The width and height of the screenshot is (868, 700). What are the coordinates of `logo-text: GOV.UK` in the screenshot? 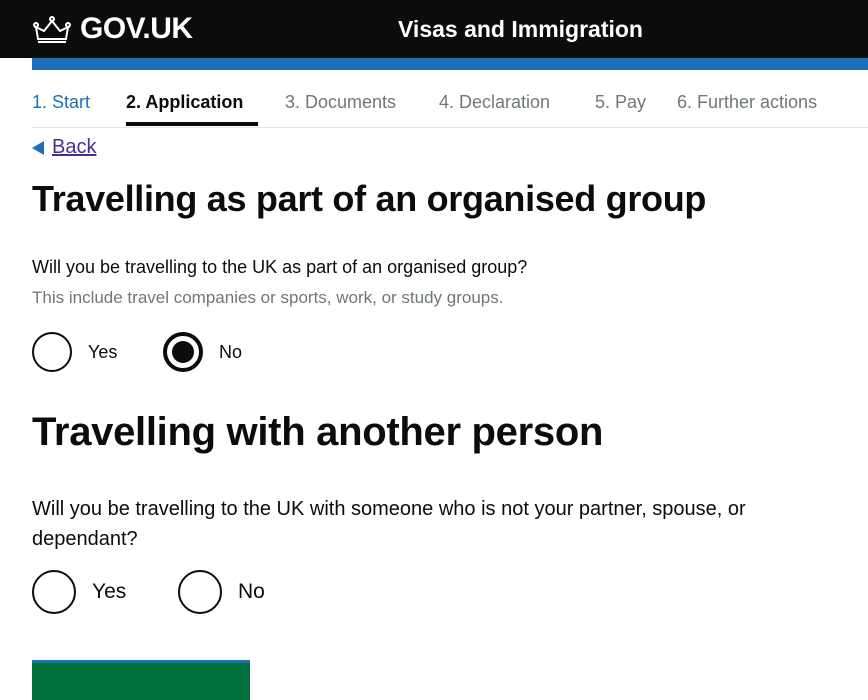 It's located at (136, 28).